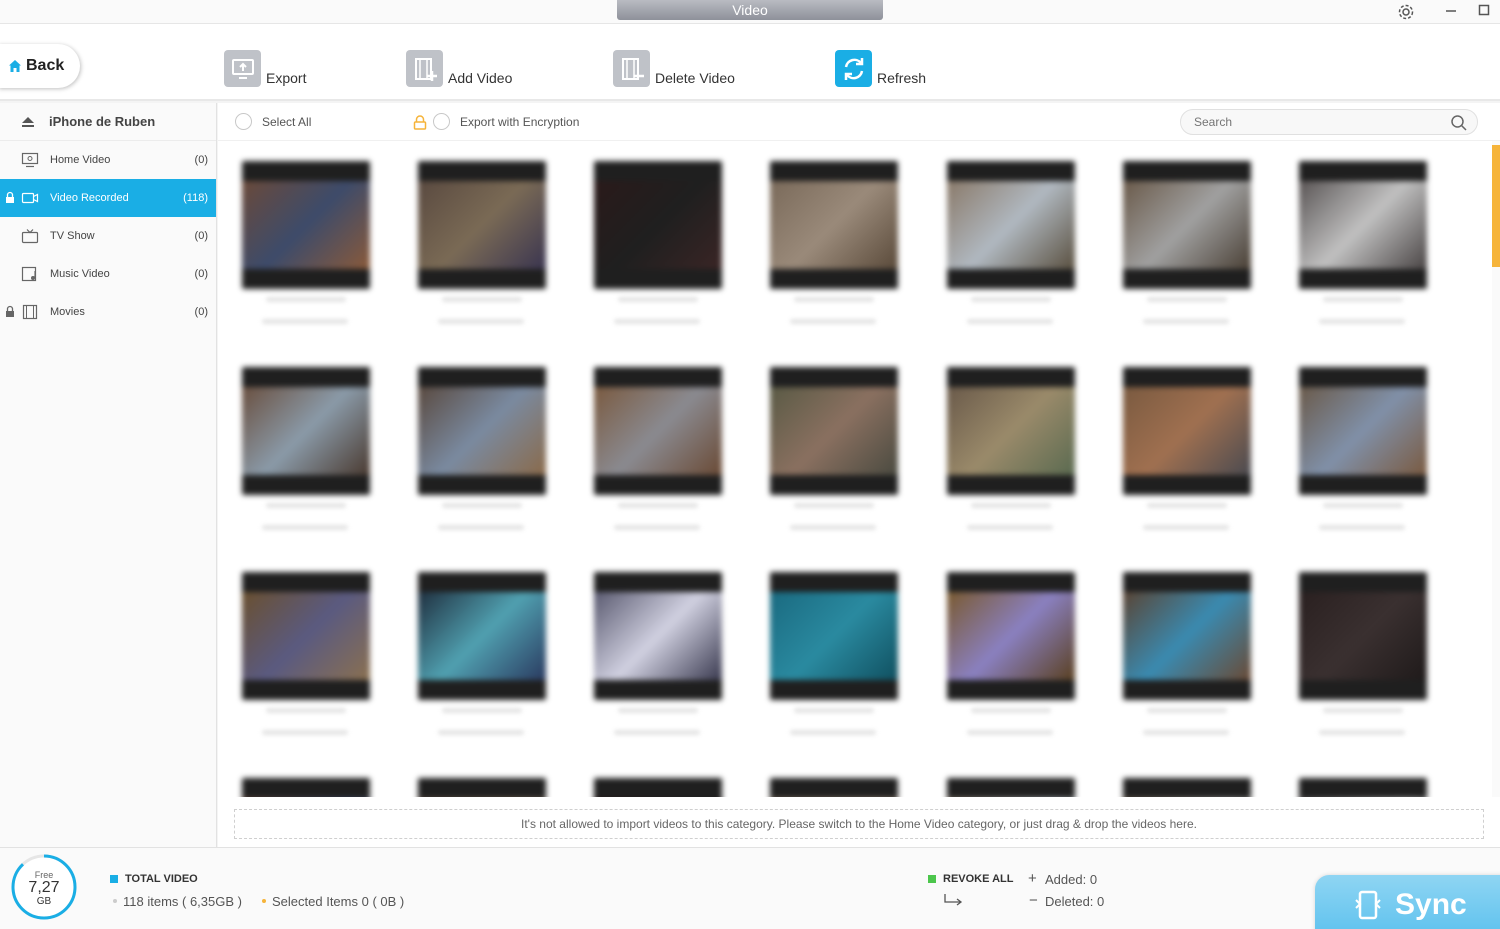 This screenshot has width=1500, height=929. What do you see at coordinates (441, 121) in the screenshot?
I see `export-encryption-checkbox` at bounding box center [441, 121].